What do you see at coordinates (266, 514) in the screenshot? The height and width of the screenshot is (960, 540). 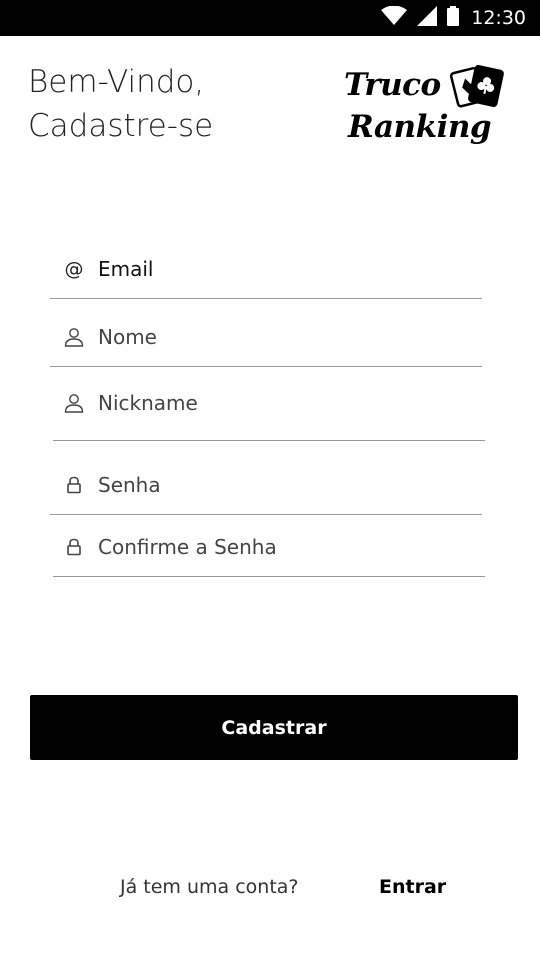 I see `password-underline` at bounding box center [266, 514].